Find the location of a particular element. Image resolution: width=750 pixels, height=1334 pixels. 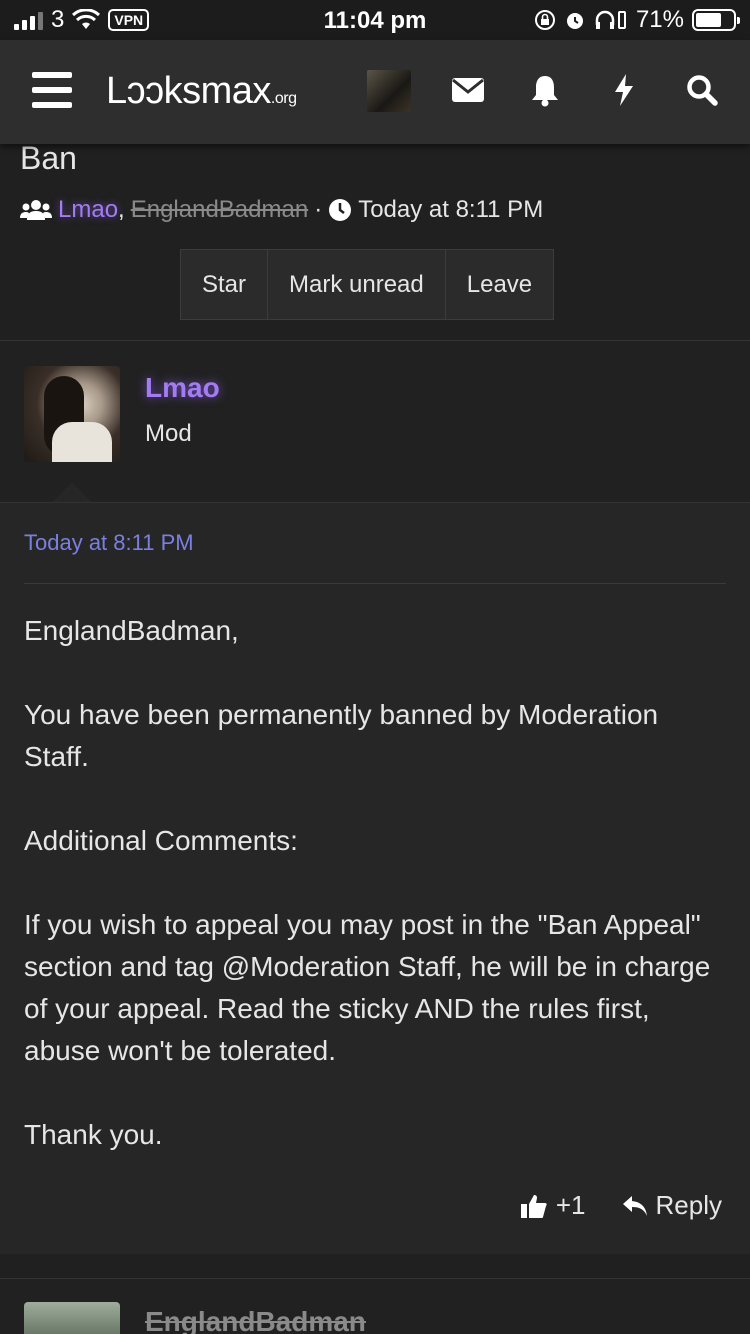

top-navbar: Lɔɔksmax.org is located at coordinates (375, 92).